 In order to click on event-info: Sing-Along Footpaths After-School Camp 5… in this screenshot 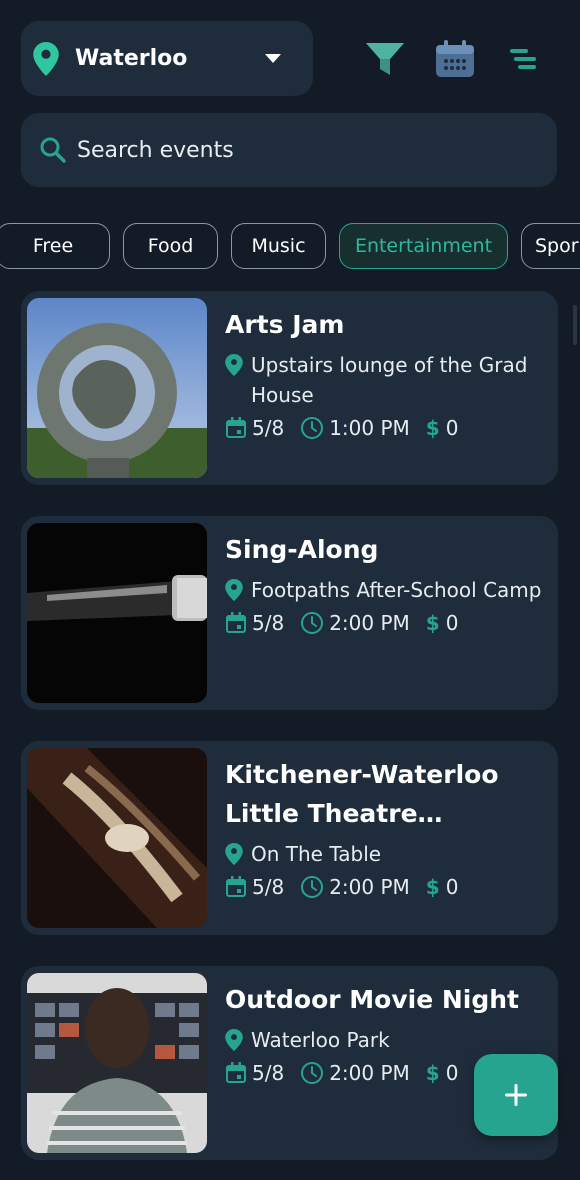, I will do `click(386, 582)`.